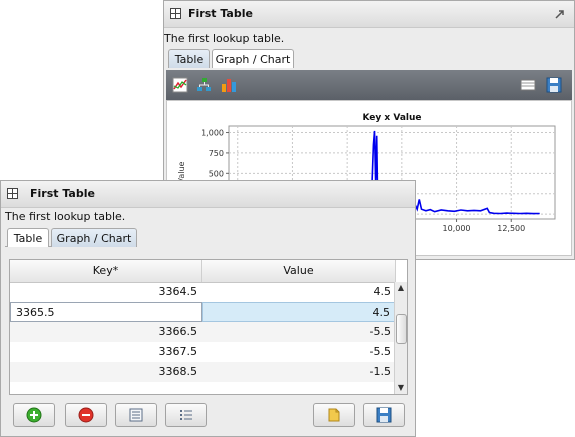 The image size is (575, 437). I want to click on table-header: Key* Value, so click(203, 271).